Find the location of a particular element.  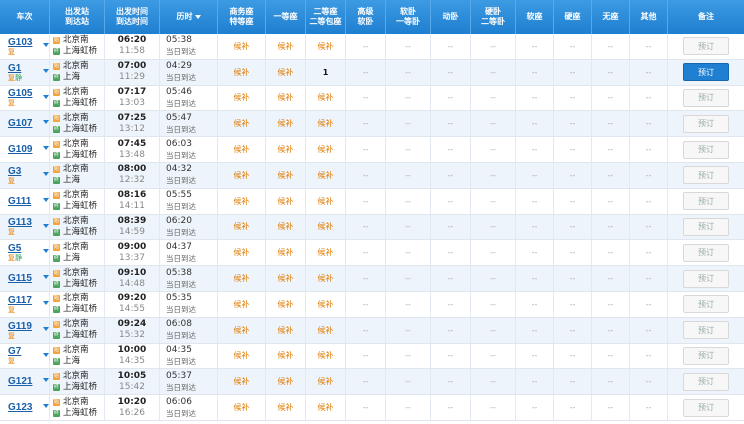

header-station: 出发站 到达站 is located at coordinates (77, 17).